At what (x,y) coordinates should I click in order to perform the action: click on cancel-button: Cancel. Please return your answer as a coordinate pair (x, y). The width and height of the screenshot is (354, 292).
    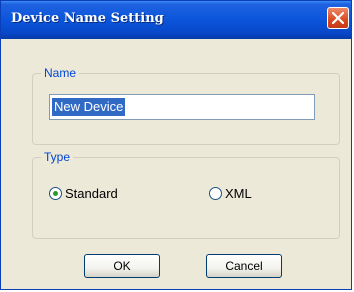
    Looking at the image, I should click on (244, 266).